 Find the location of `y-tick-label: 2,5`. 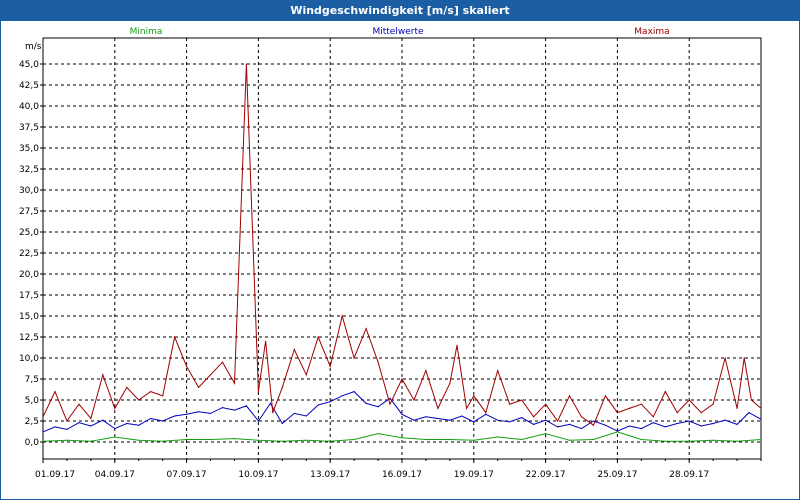

y-tick-label: 2,5 is located at coordinates (32, 422).